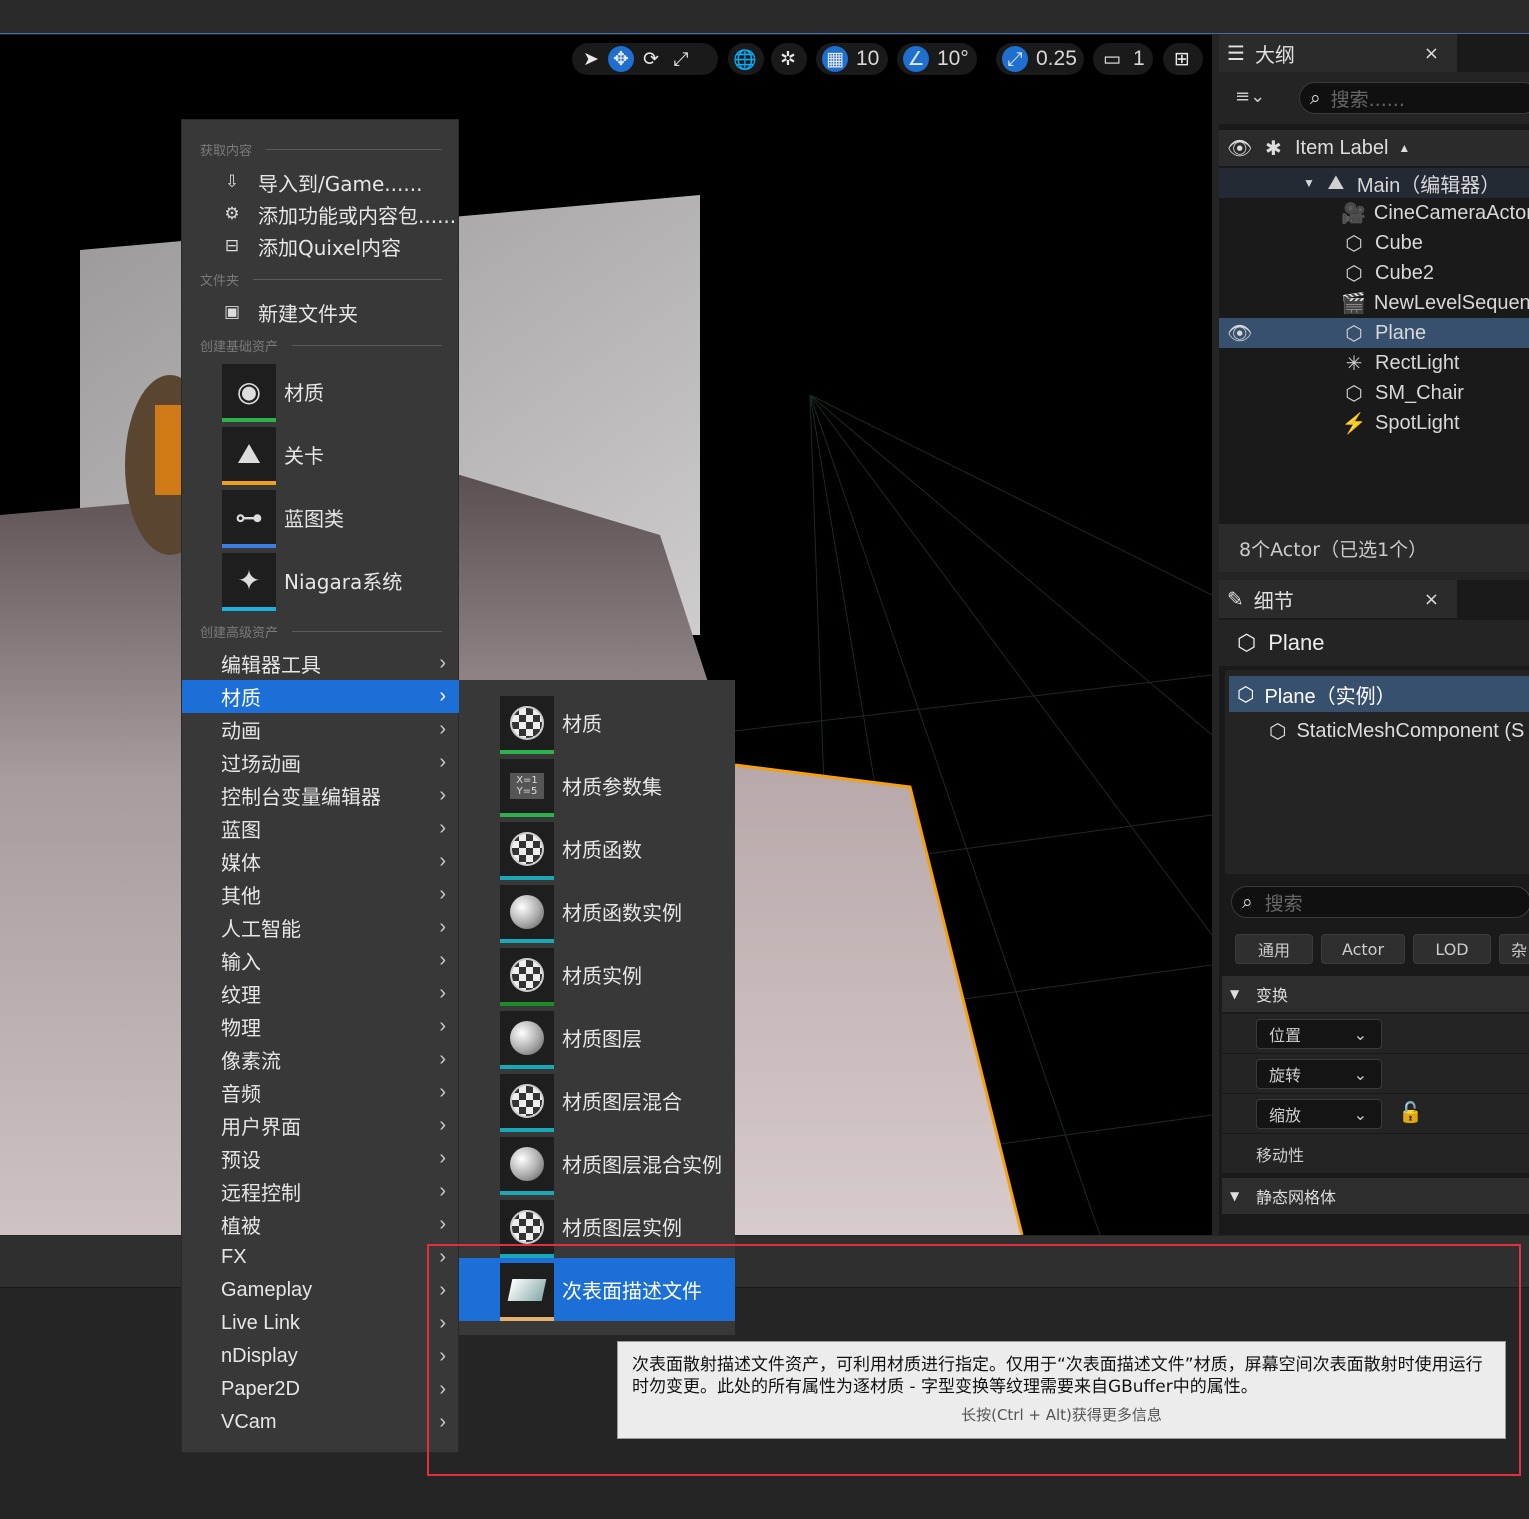  Describe the element at coordinates (1338, 599) in the screenshot. I see `details-tab: ✎ 细节 ×` at that location.